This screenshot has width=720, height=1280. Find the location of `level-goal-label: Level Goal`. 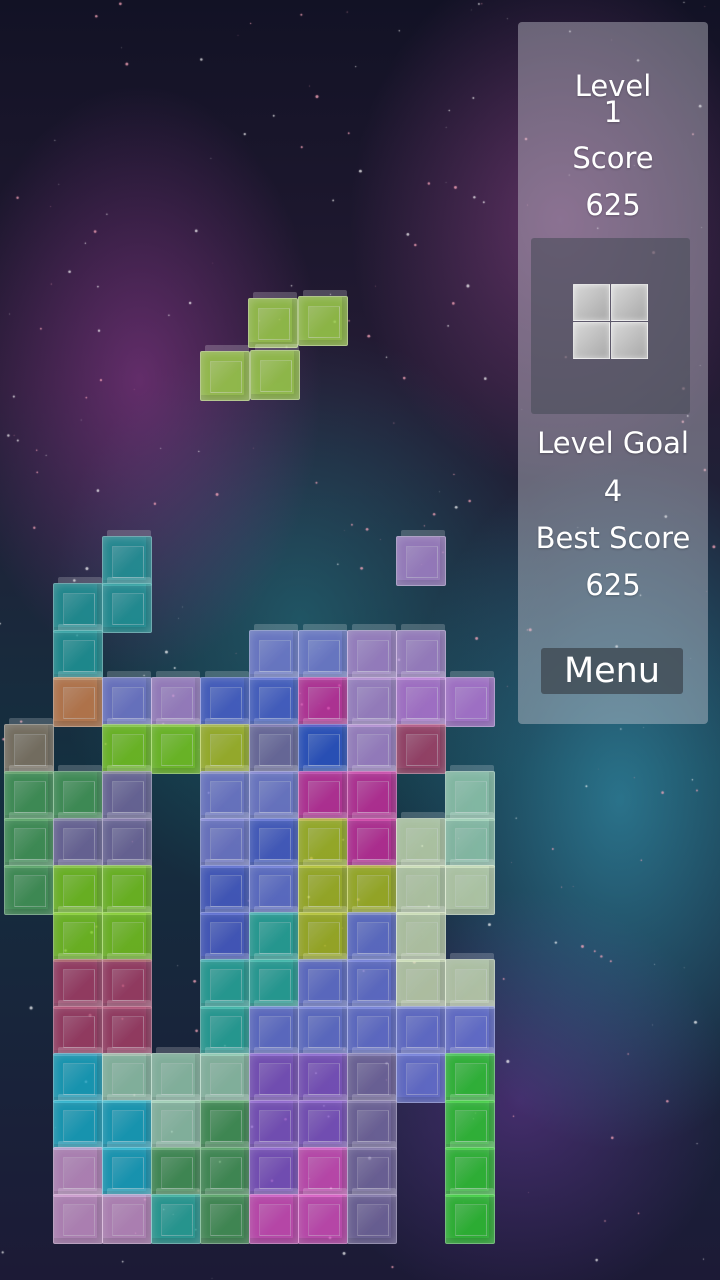

level-goal-label: Level Goal is located at coordinates (613, 443).